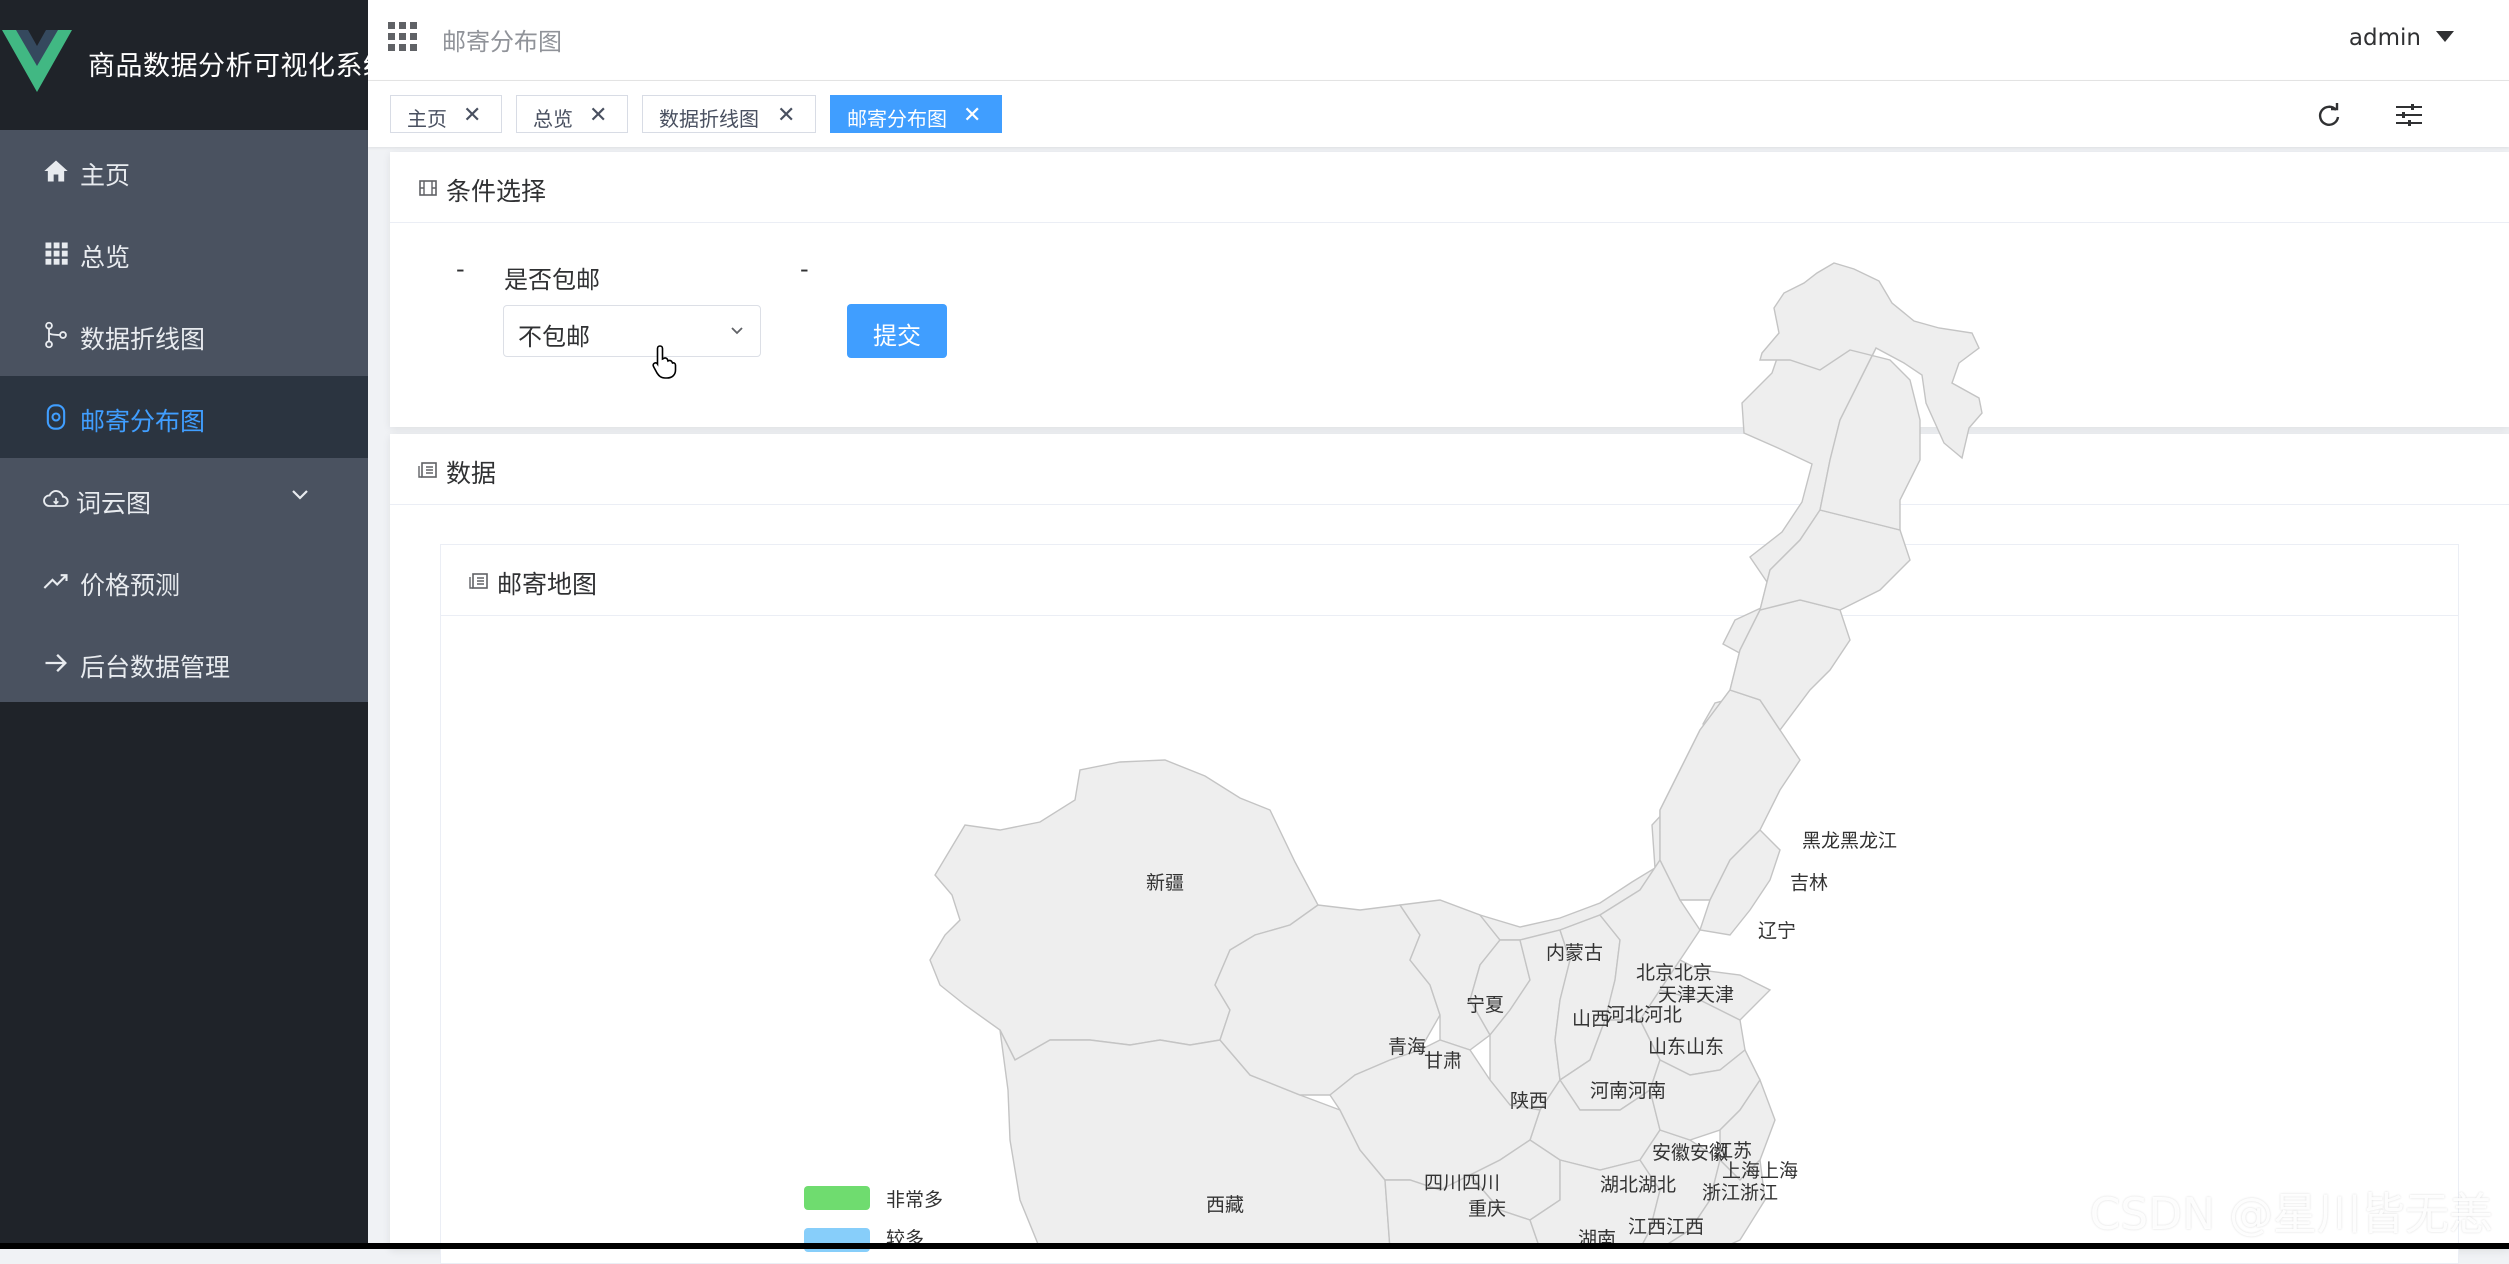 Image resolution: width=2509 pixels, height=1264 pixels. What do you see at coordinates (1628, 1089) in the screenshot?
I see `province-label: 河南河南` at bounding box center [1628, 1089].